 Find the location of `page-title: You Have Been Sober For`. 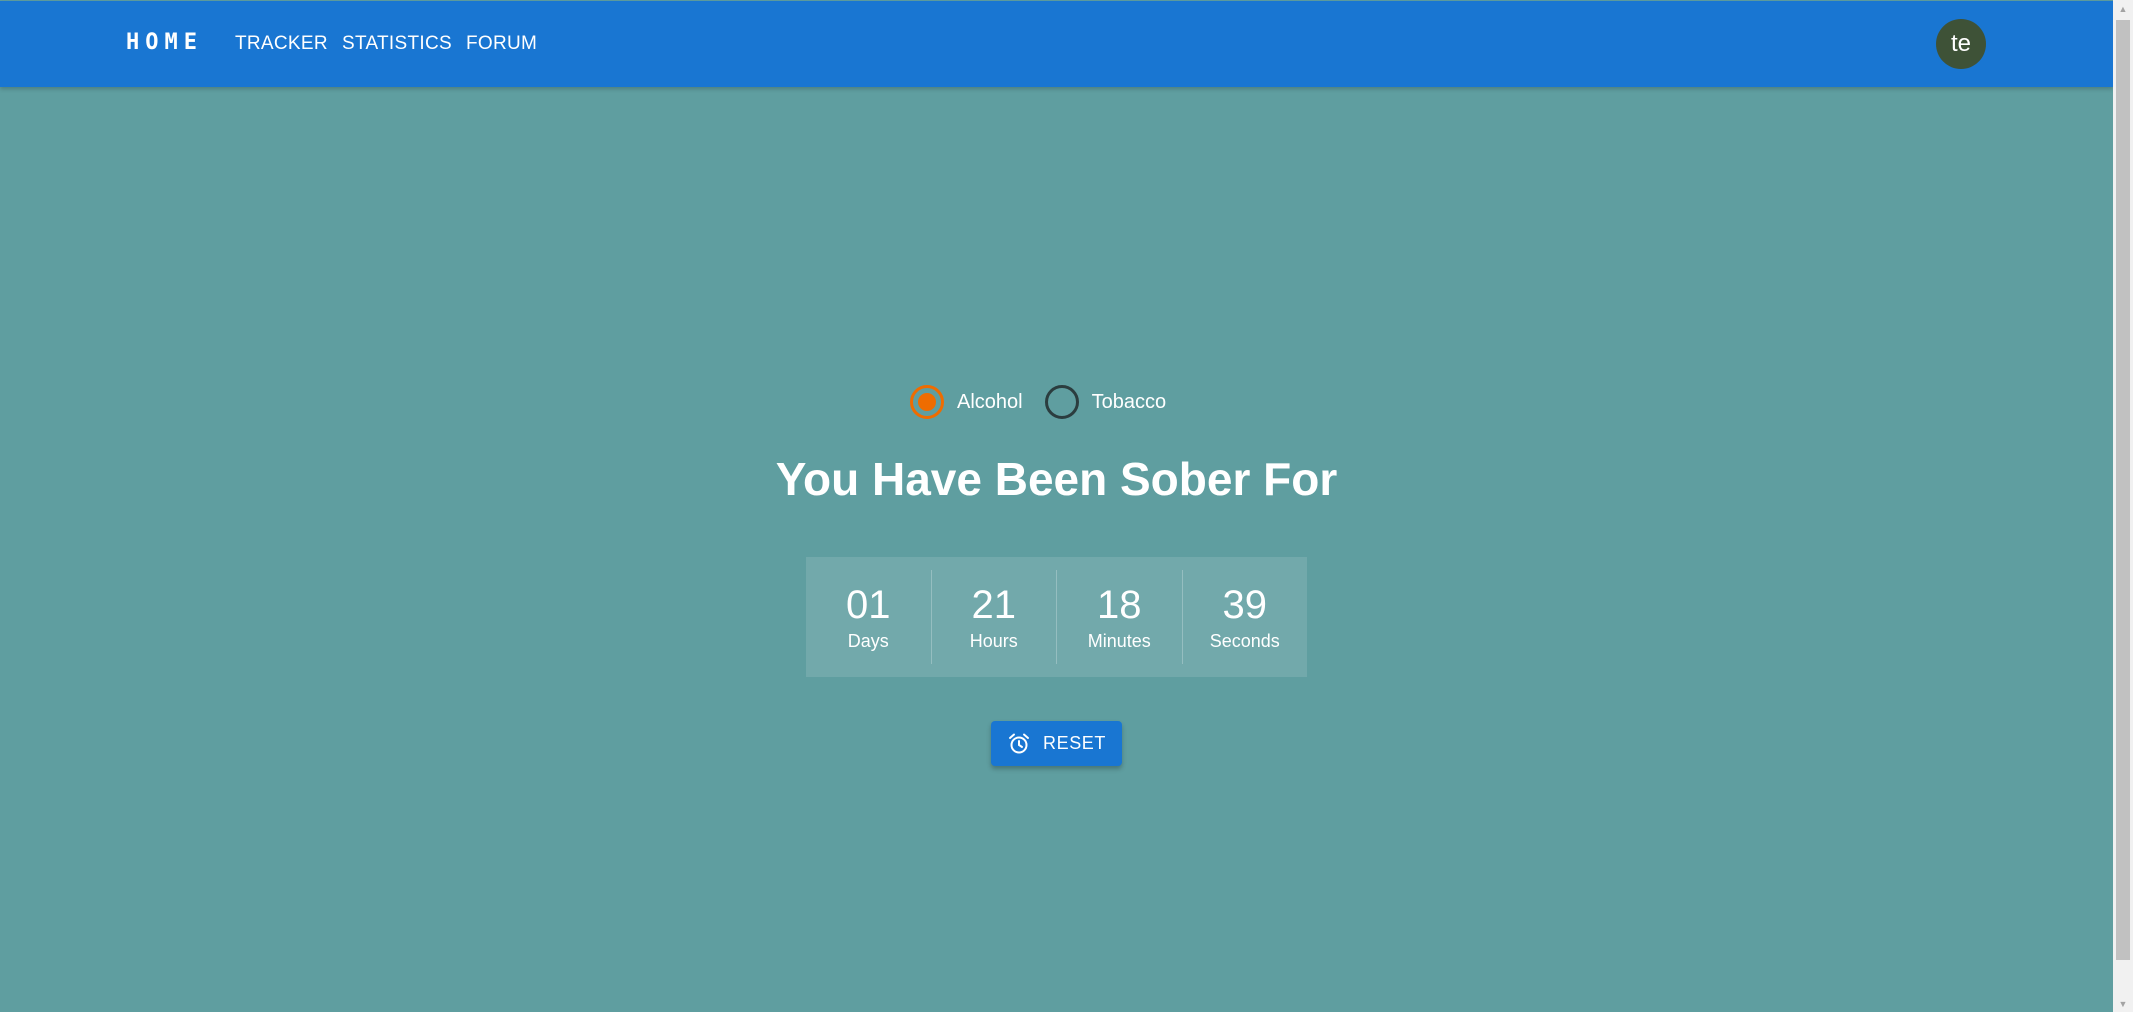

page-title: You Have Been Sober For is located at coordinates (1056, 479).